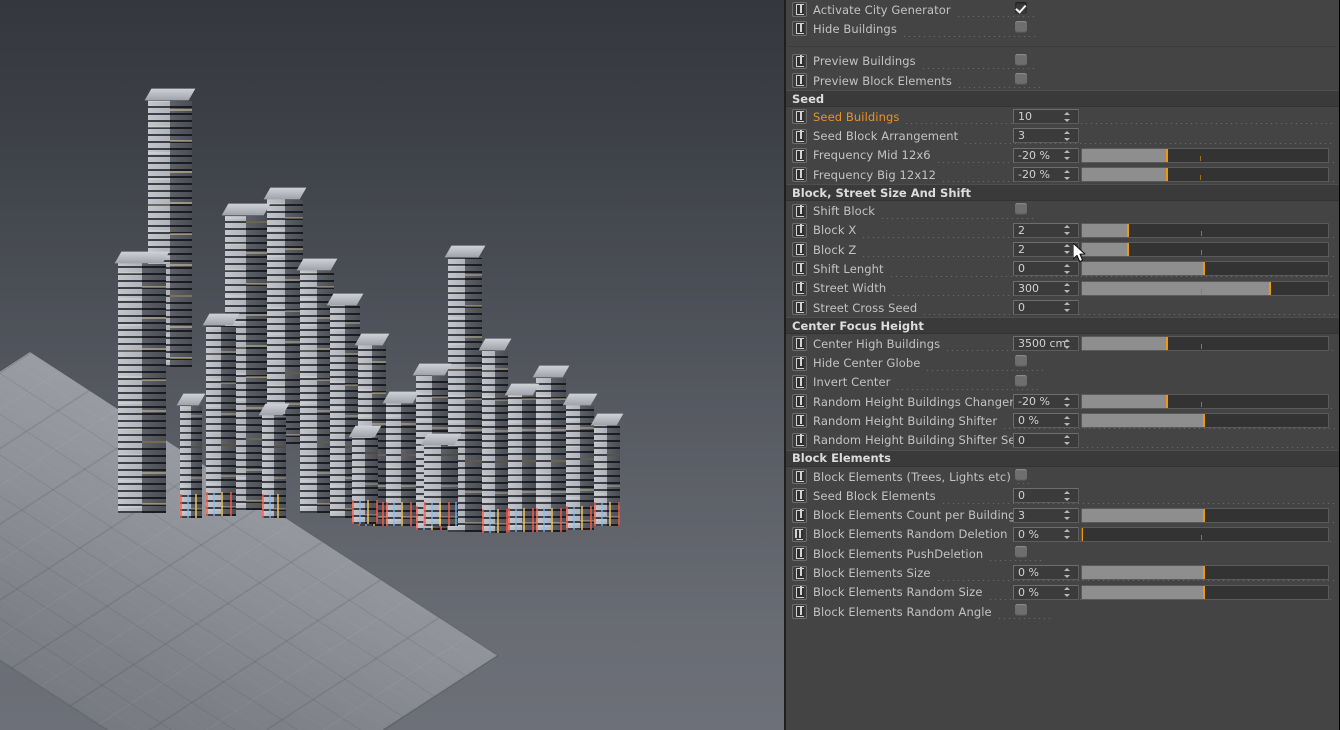 This screenshot has height=730, width=1340. I want to click on param-row-activate-city-generator: Activate City Generator, so click(1062, 9).